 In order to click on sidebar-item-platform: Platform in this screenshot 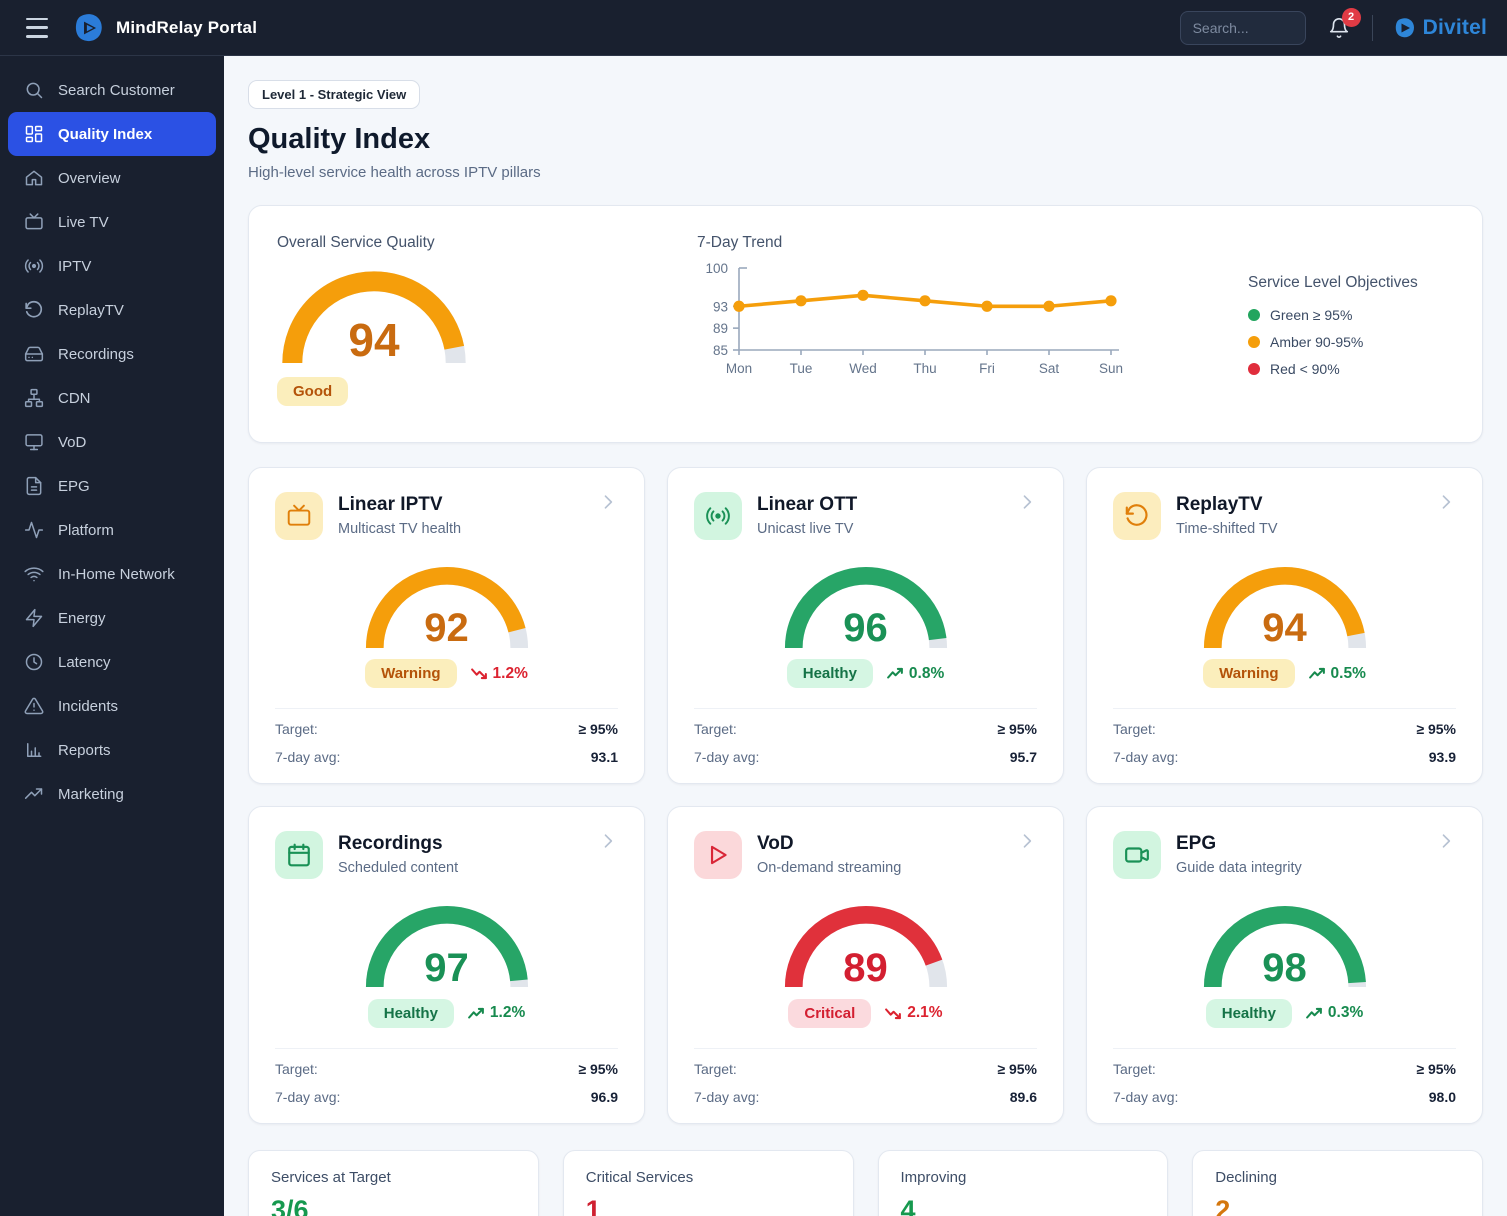, I will do `click(112, 530)`.